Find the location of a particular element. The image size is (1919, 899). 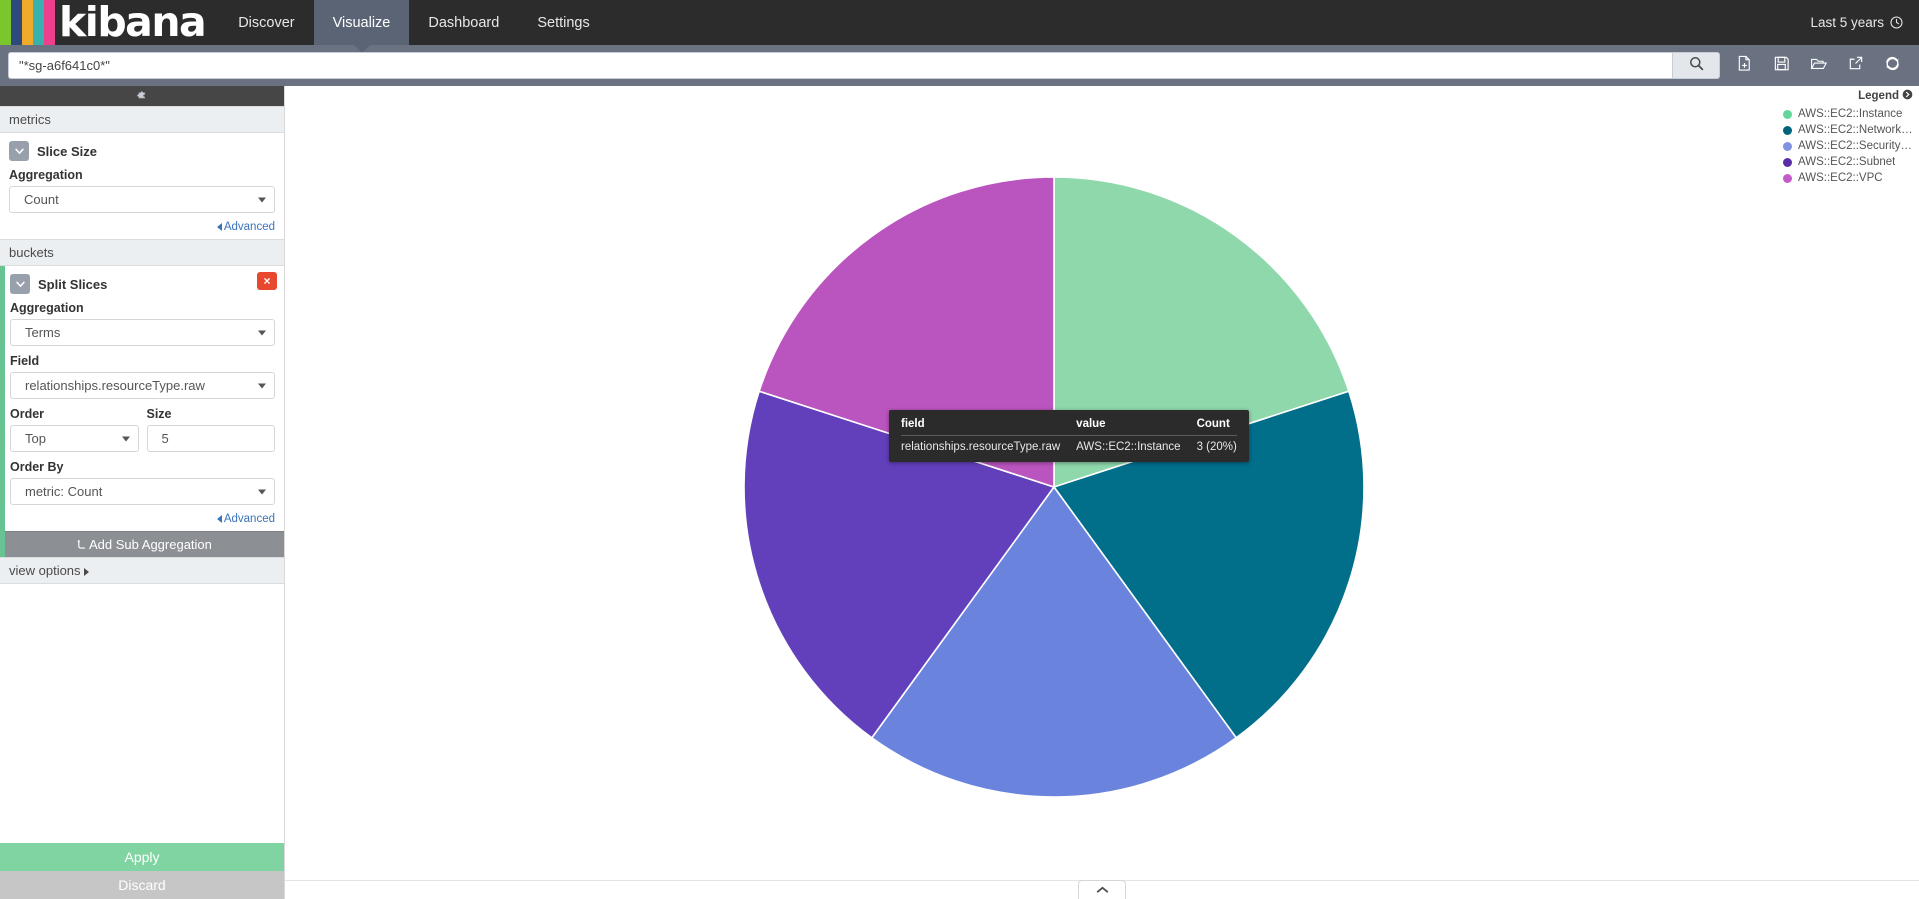

order-col: Order Top is located at coordinates (74, 429).